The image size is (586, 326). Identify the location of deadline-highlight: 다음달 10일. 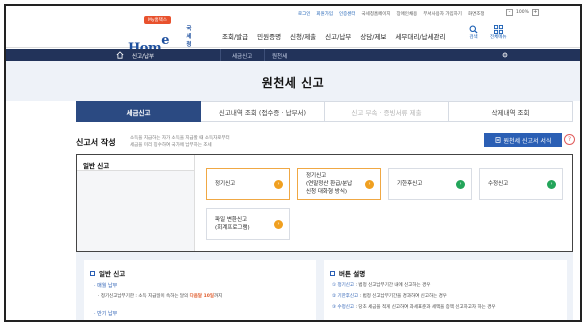
(202, 296).